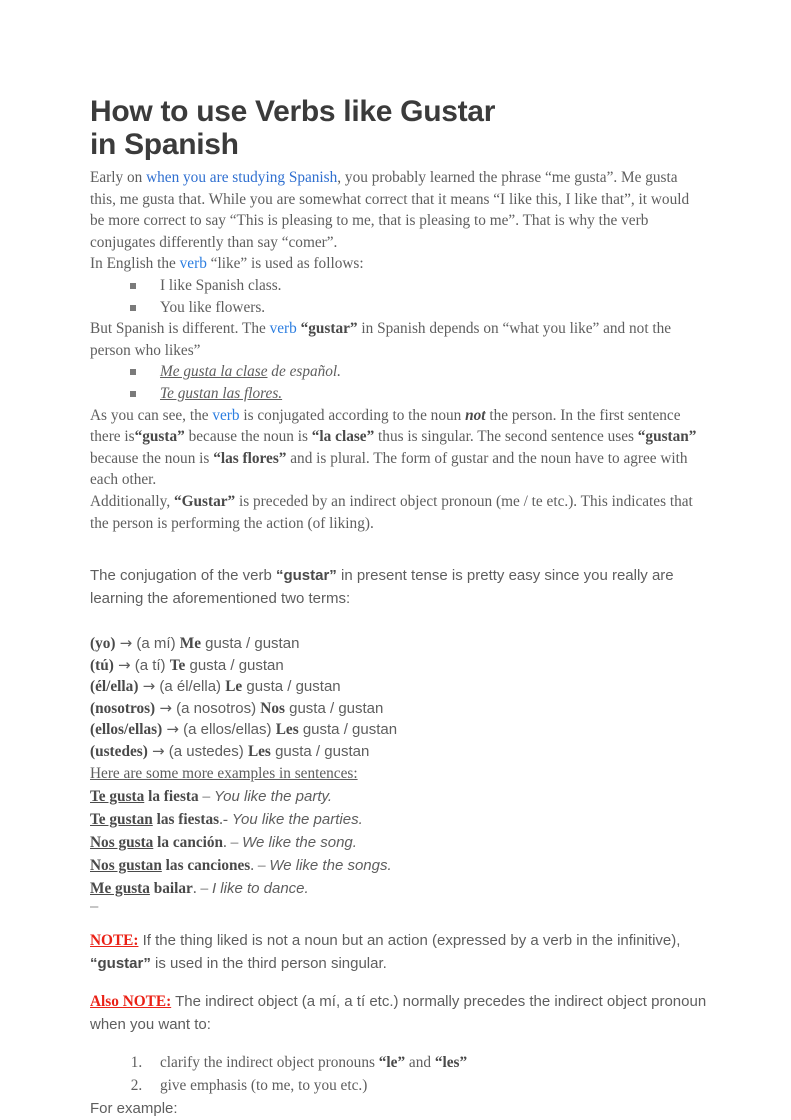 Image resolution: width=791 pixels, height=1120 pixels. What do you see at coordinates (186, 820) in the screenshot?
I see `example-spanish-noun: las fiestas` at bounding box center [186, 820].